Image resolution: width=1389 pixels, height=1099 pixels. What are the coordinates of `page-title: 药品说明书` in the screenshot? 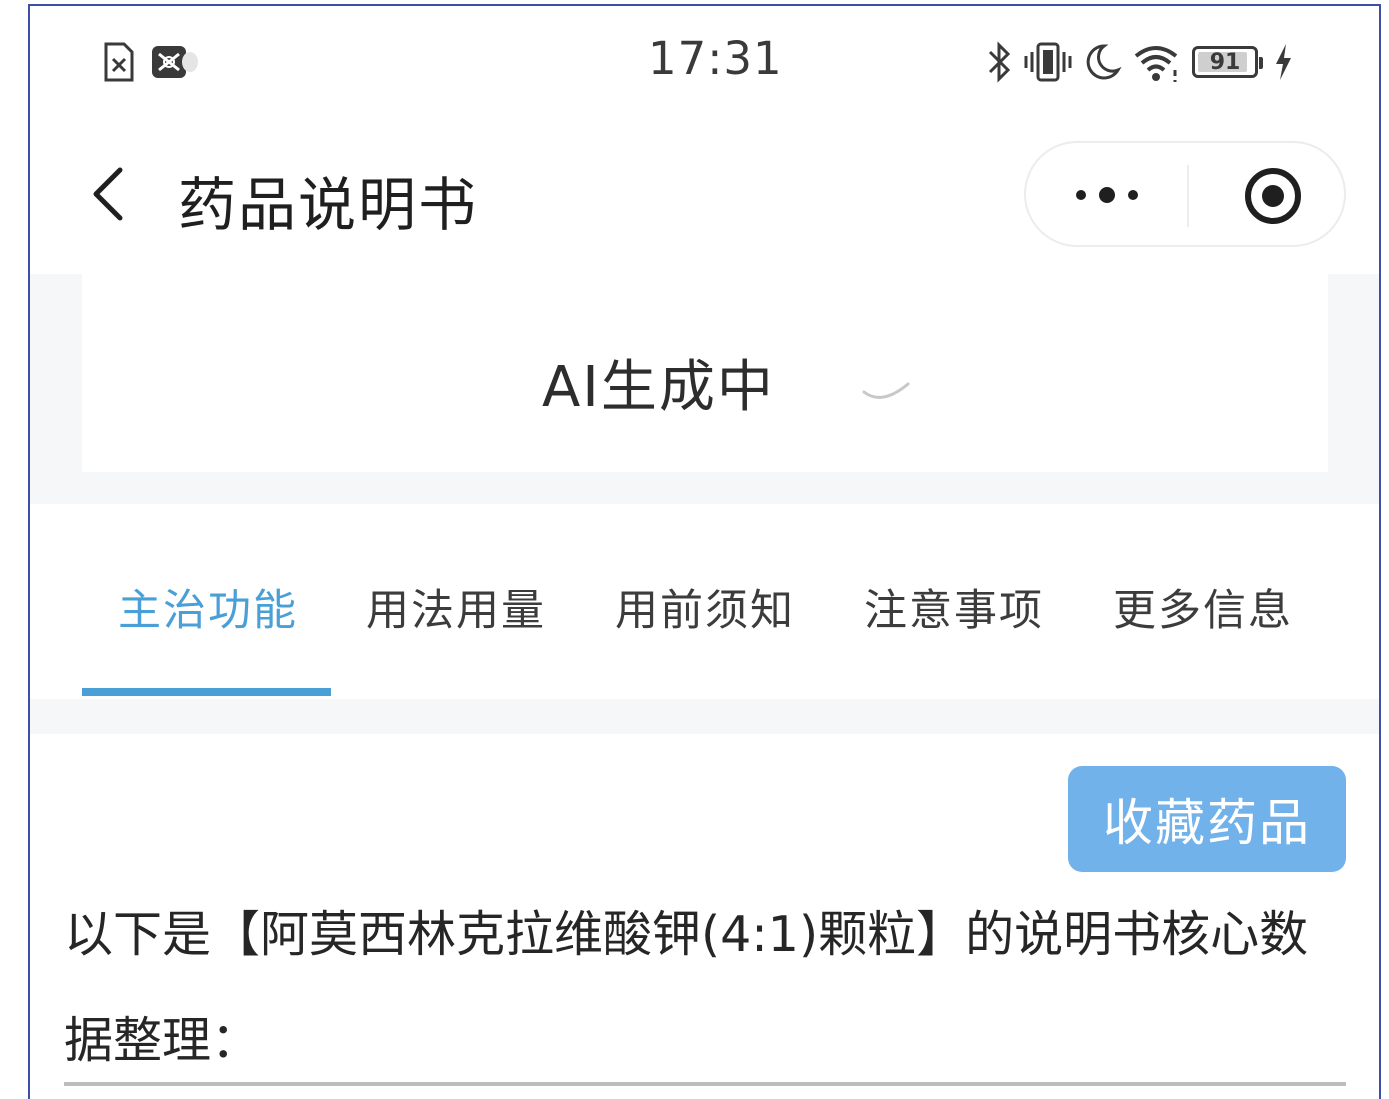 It's located at (328, 205).